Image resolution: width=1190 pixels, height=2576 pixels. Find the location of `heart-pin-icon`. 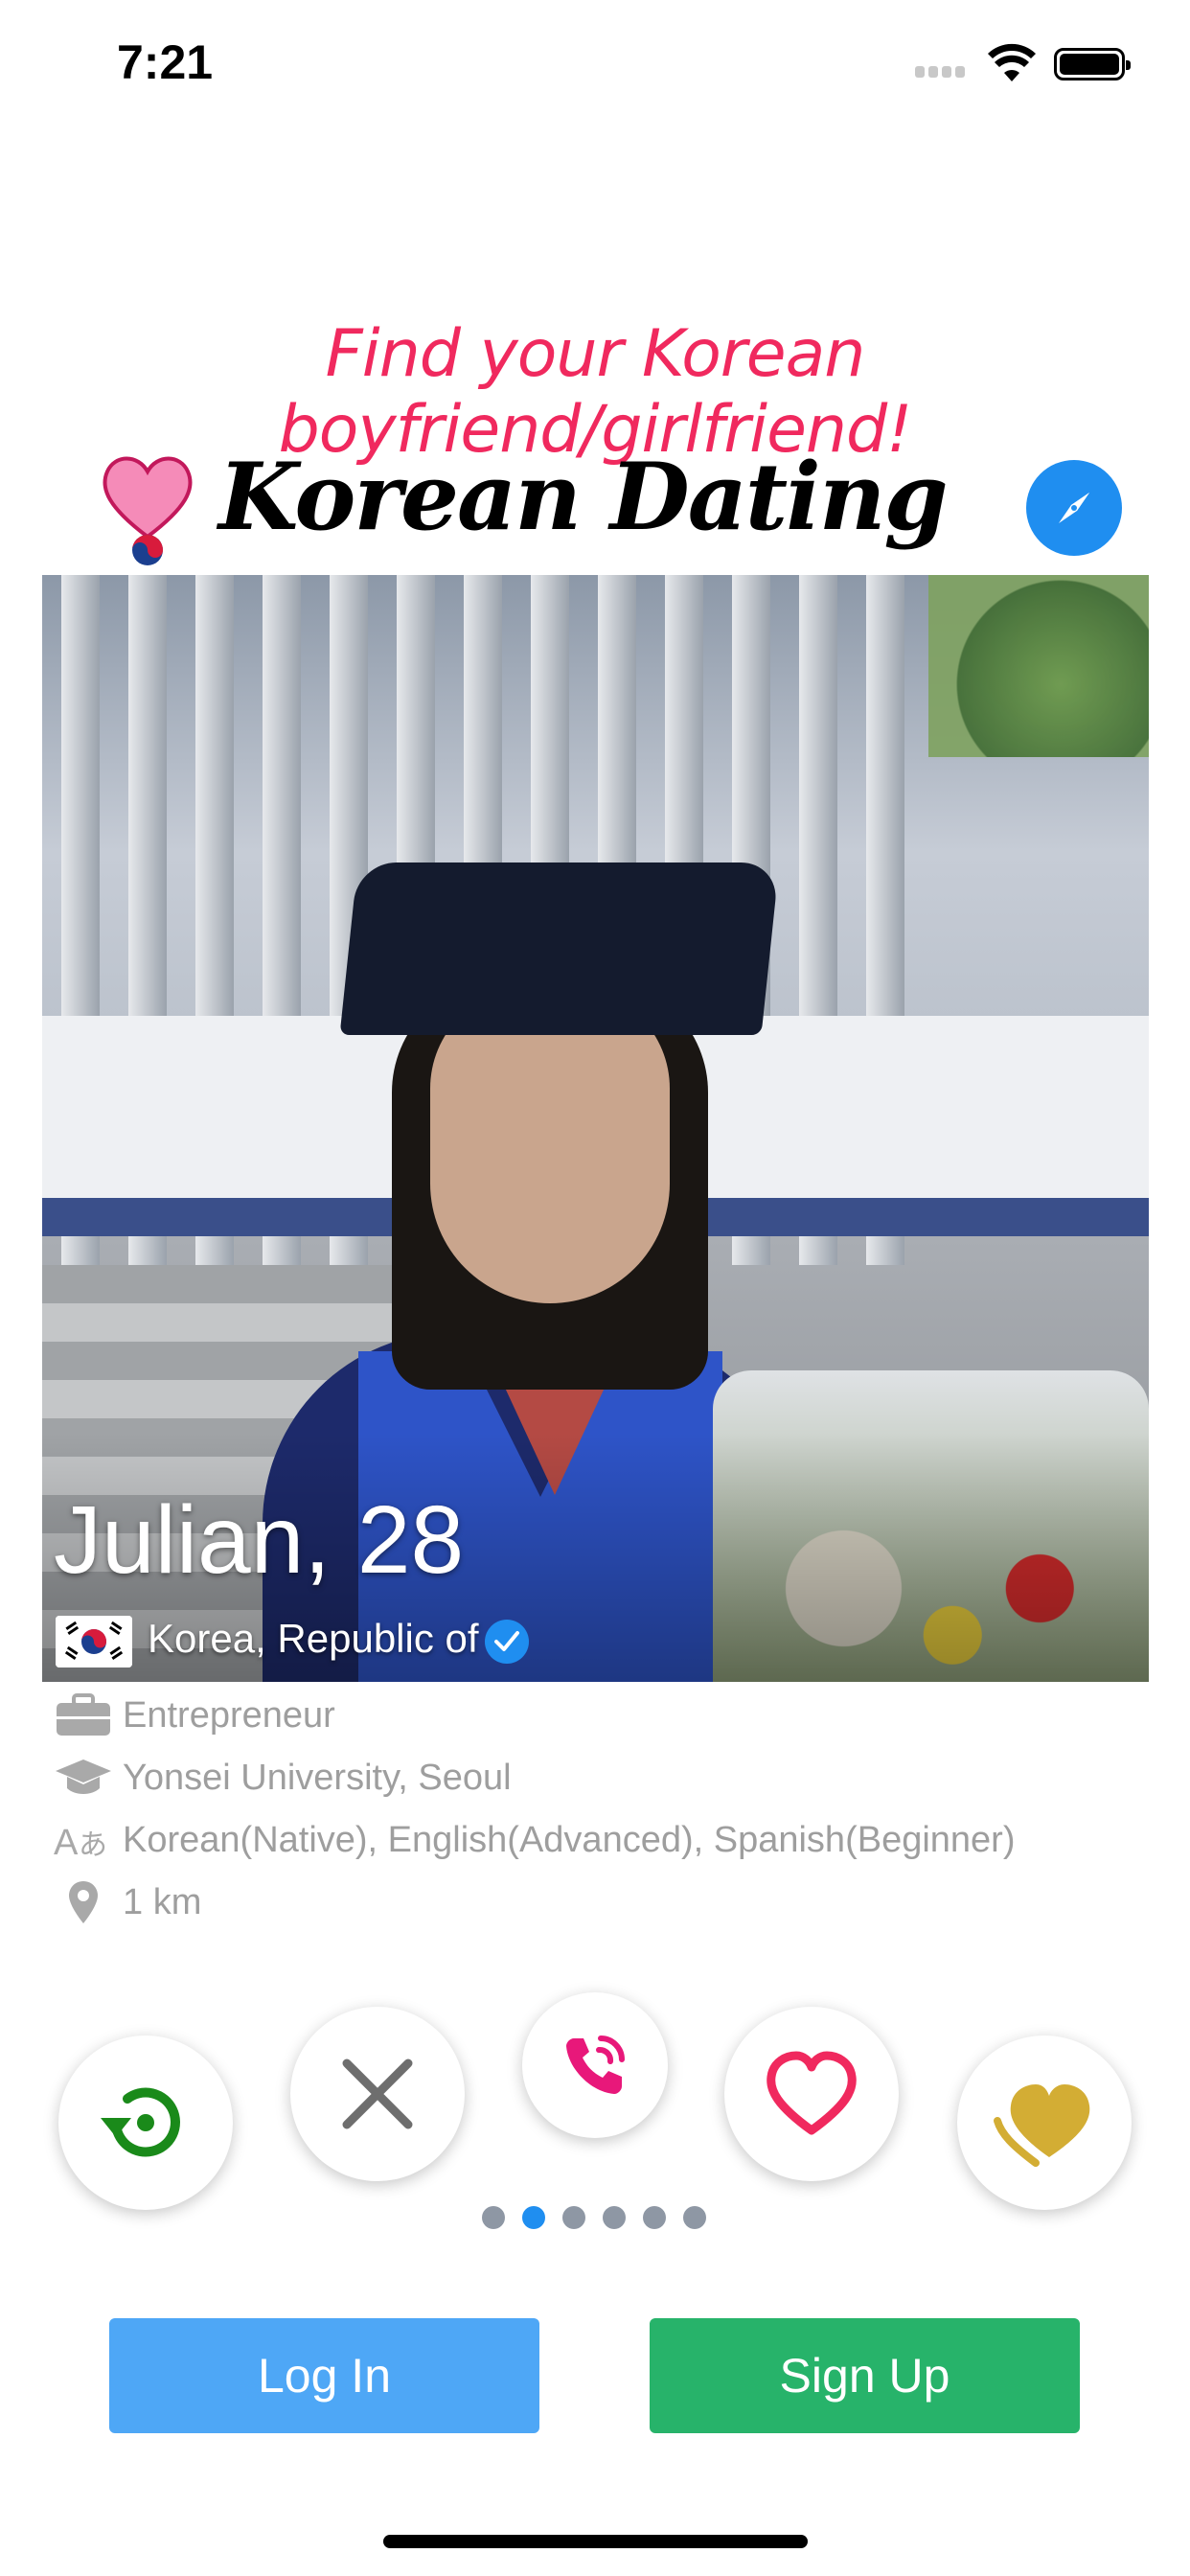

heart-pin-icon is located at coordinates (148, 508).